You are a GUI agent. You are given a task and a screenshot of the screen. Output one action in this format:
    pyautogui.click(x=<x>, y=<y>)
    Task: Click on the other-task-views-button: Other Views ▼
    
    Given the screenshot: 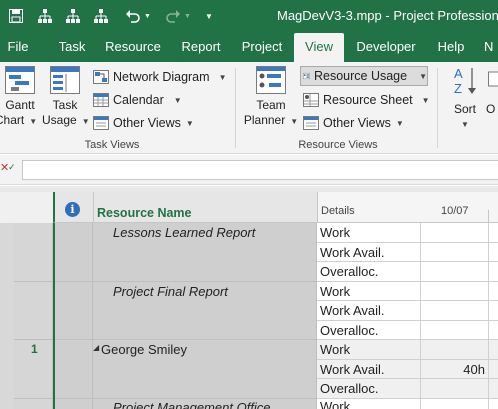 What is the action you would take?
    pyautogui.click(x=143, y=123)
    